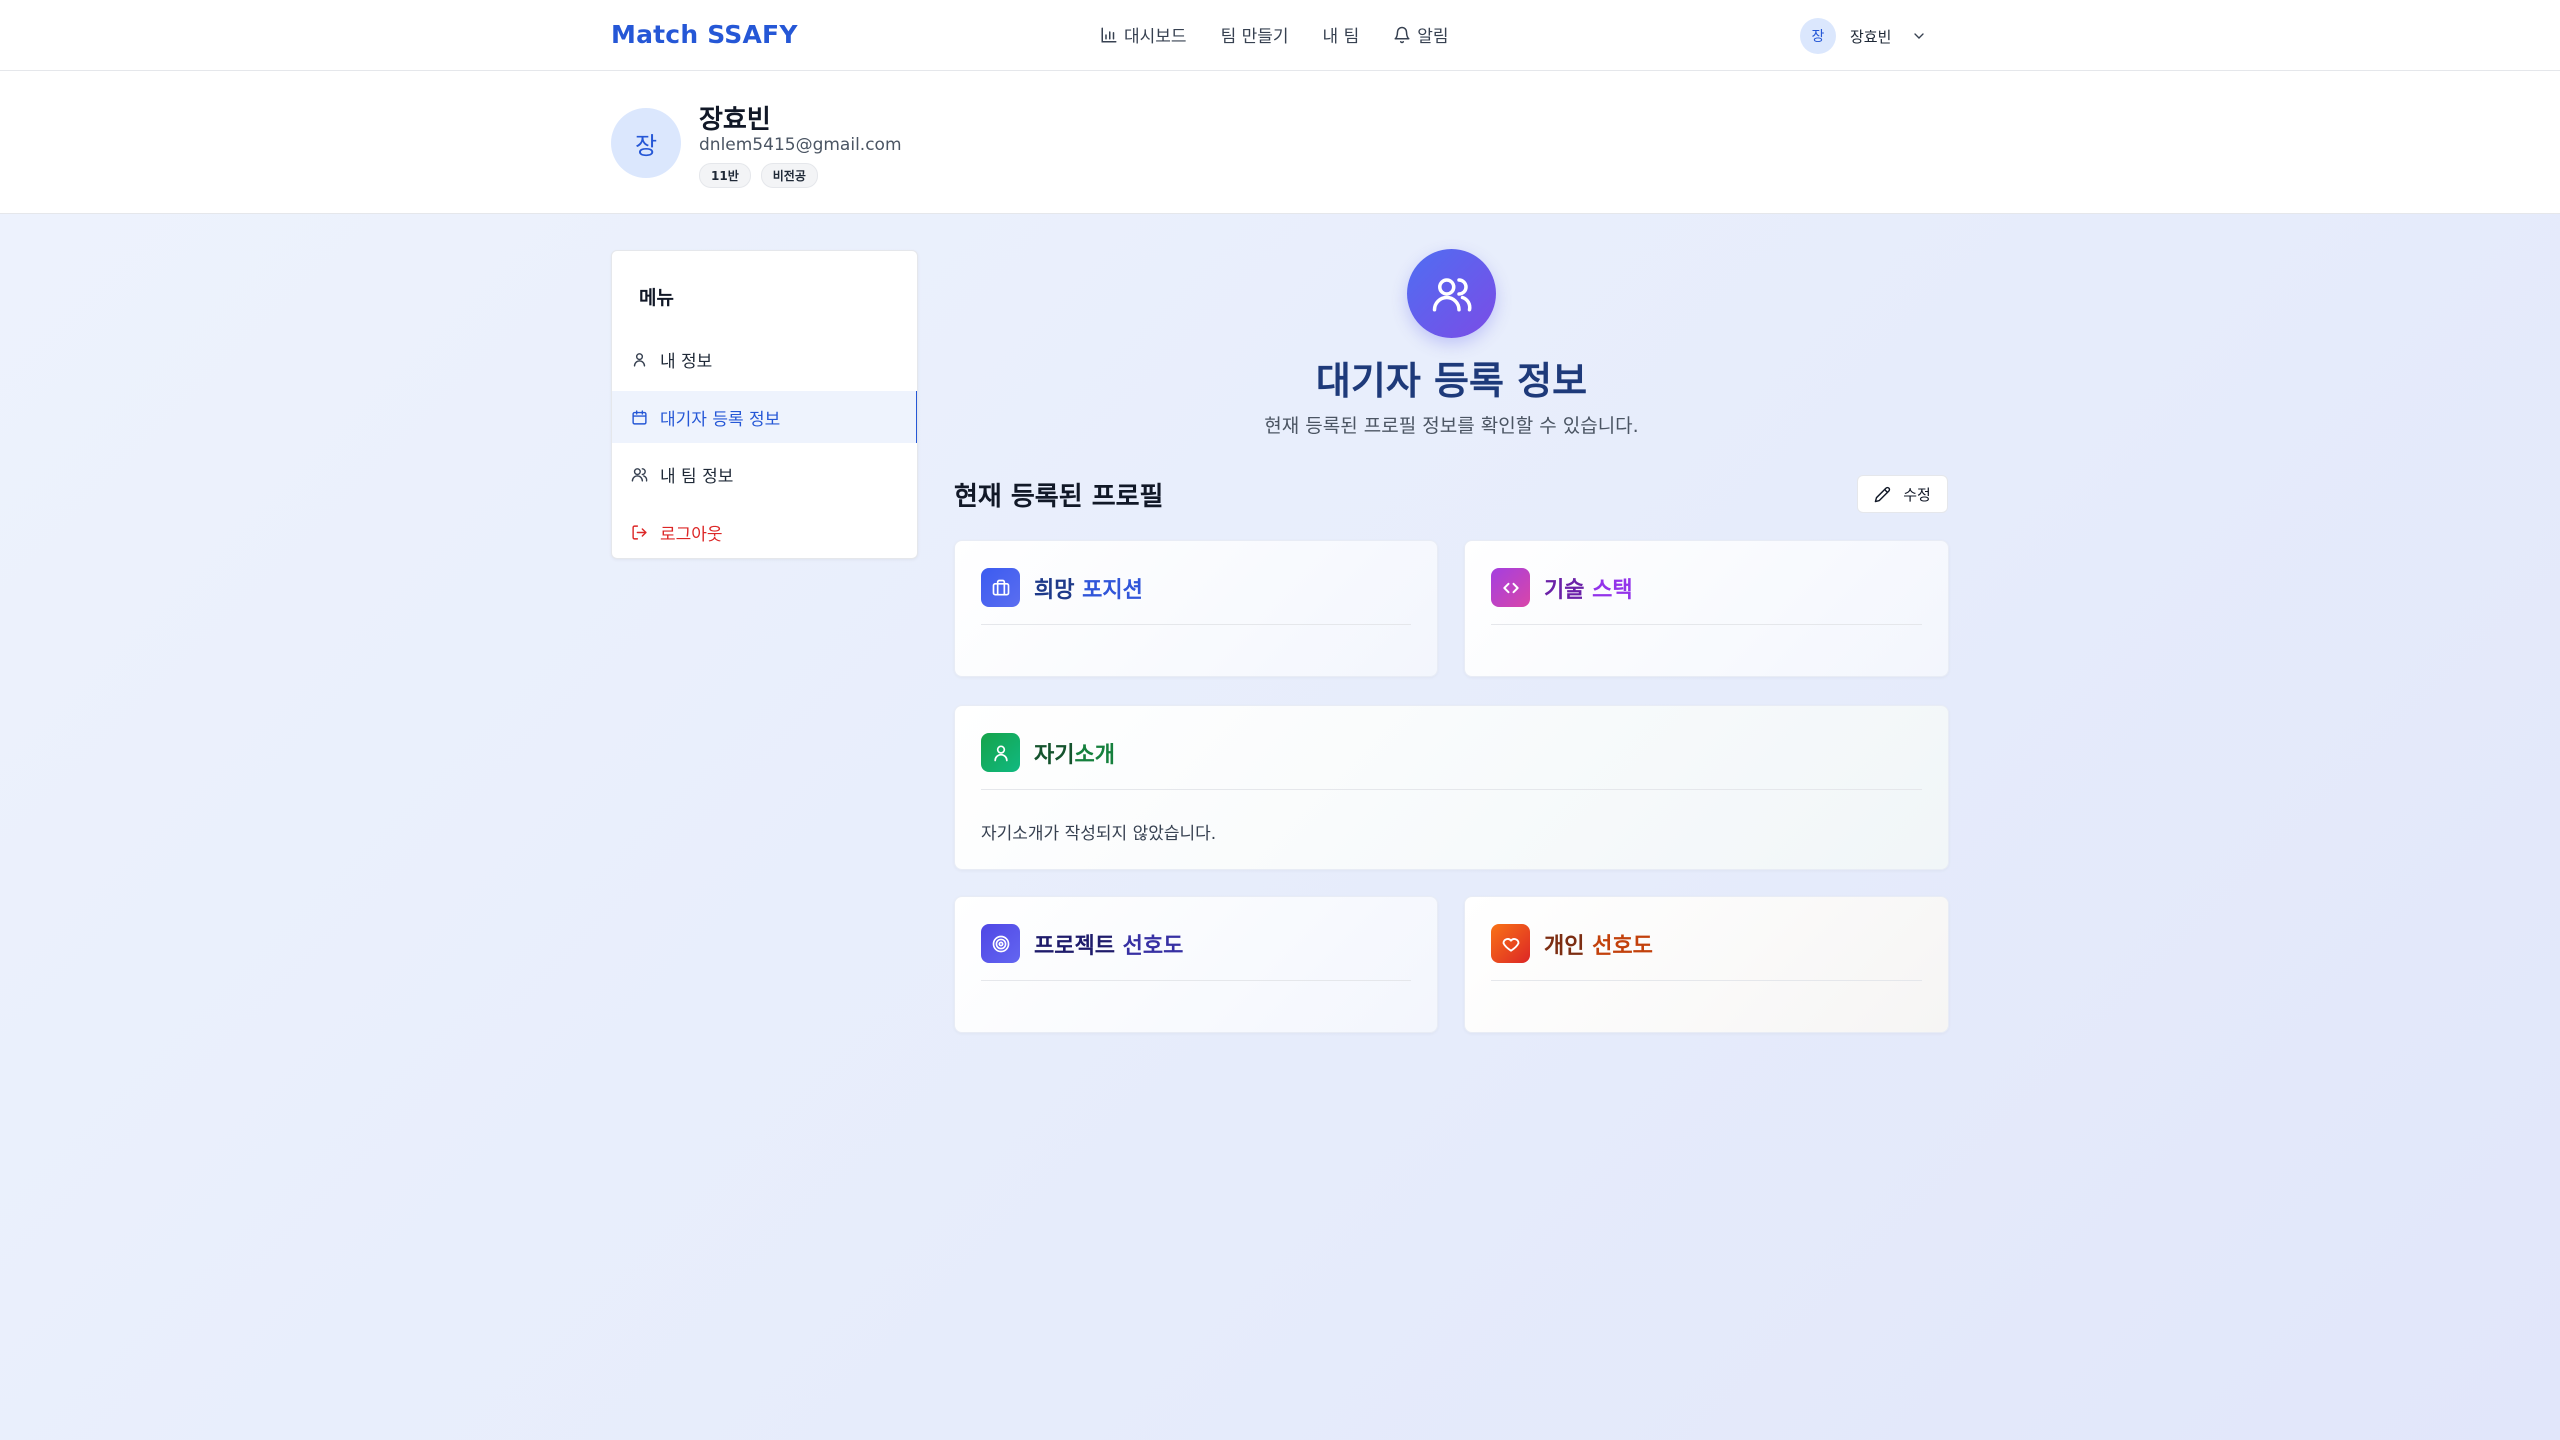  I want to click on self-intro-card: 자기소개 자기소개가 작성되지 않았습니다., so click(1451, 787).